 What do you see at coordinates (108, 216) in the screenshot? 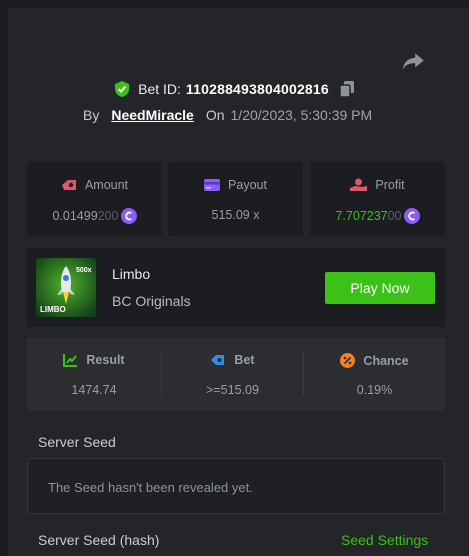
I see `amount-value-dim: 200` at bounding box center [108, 216].